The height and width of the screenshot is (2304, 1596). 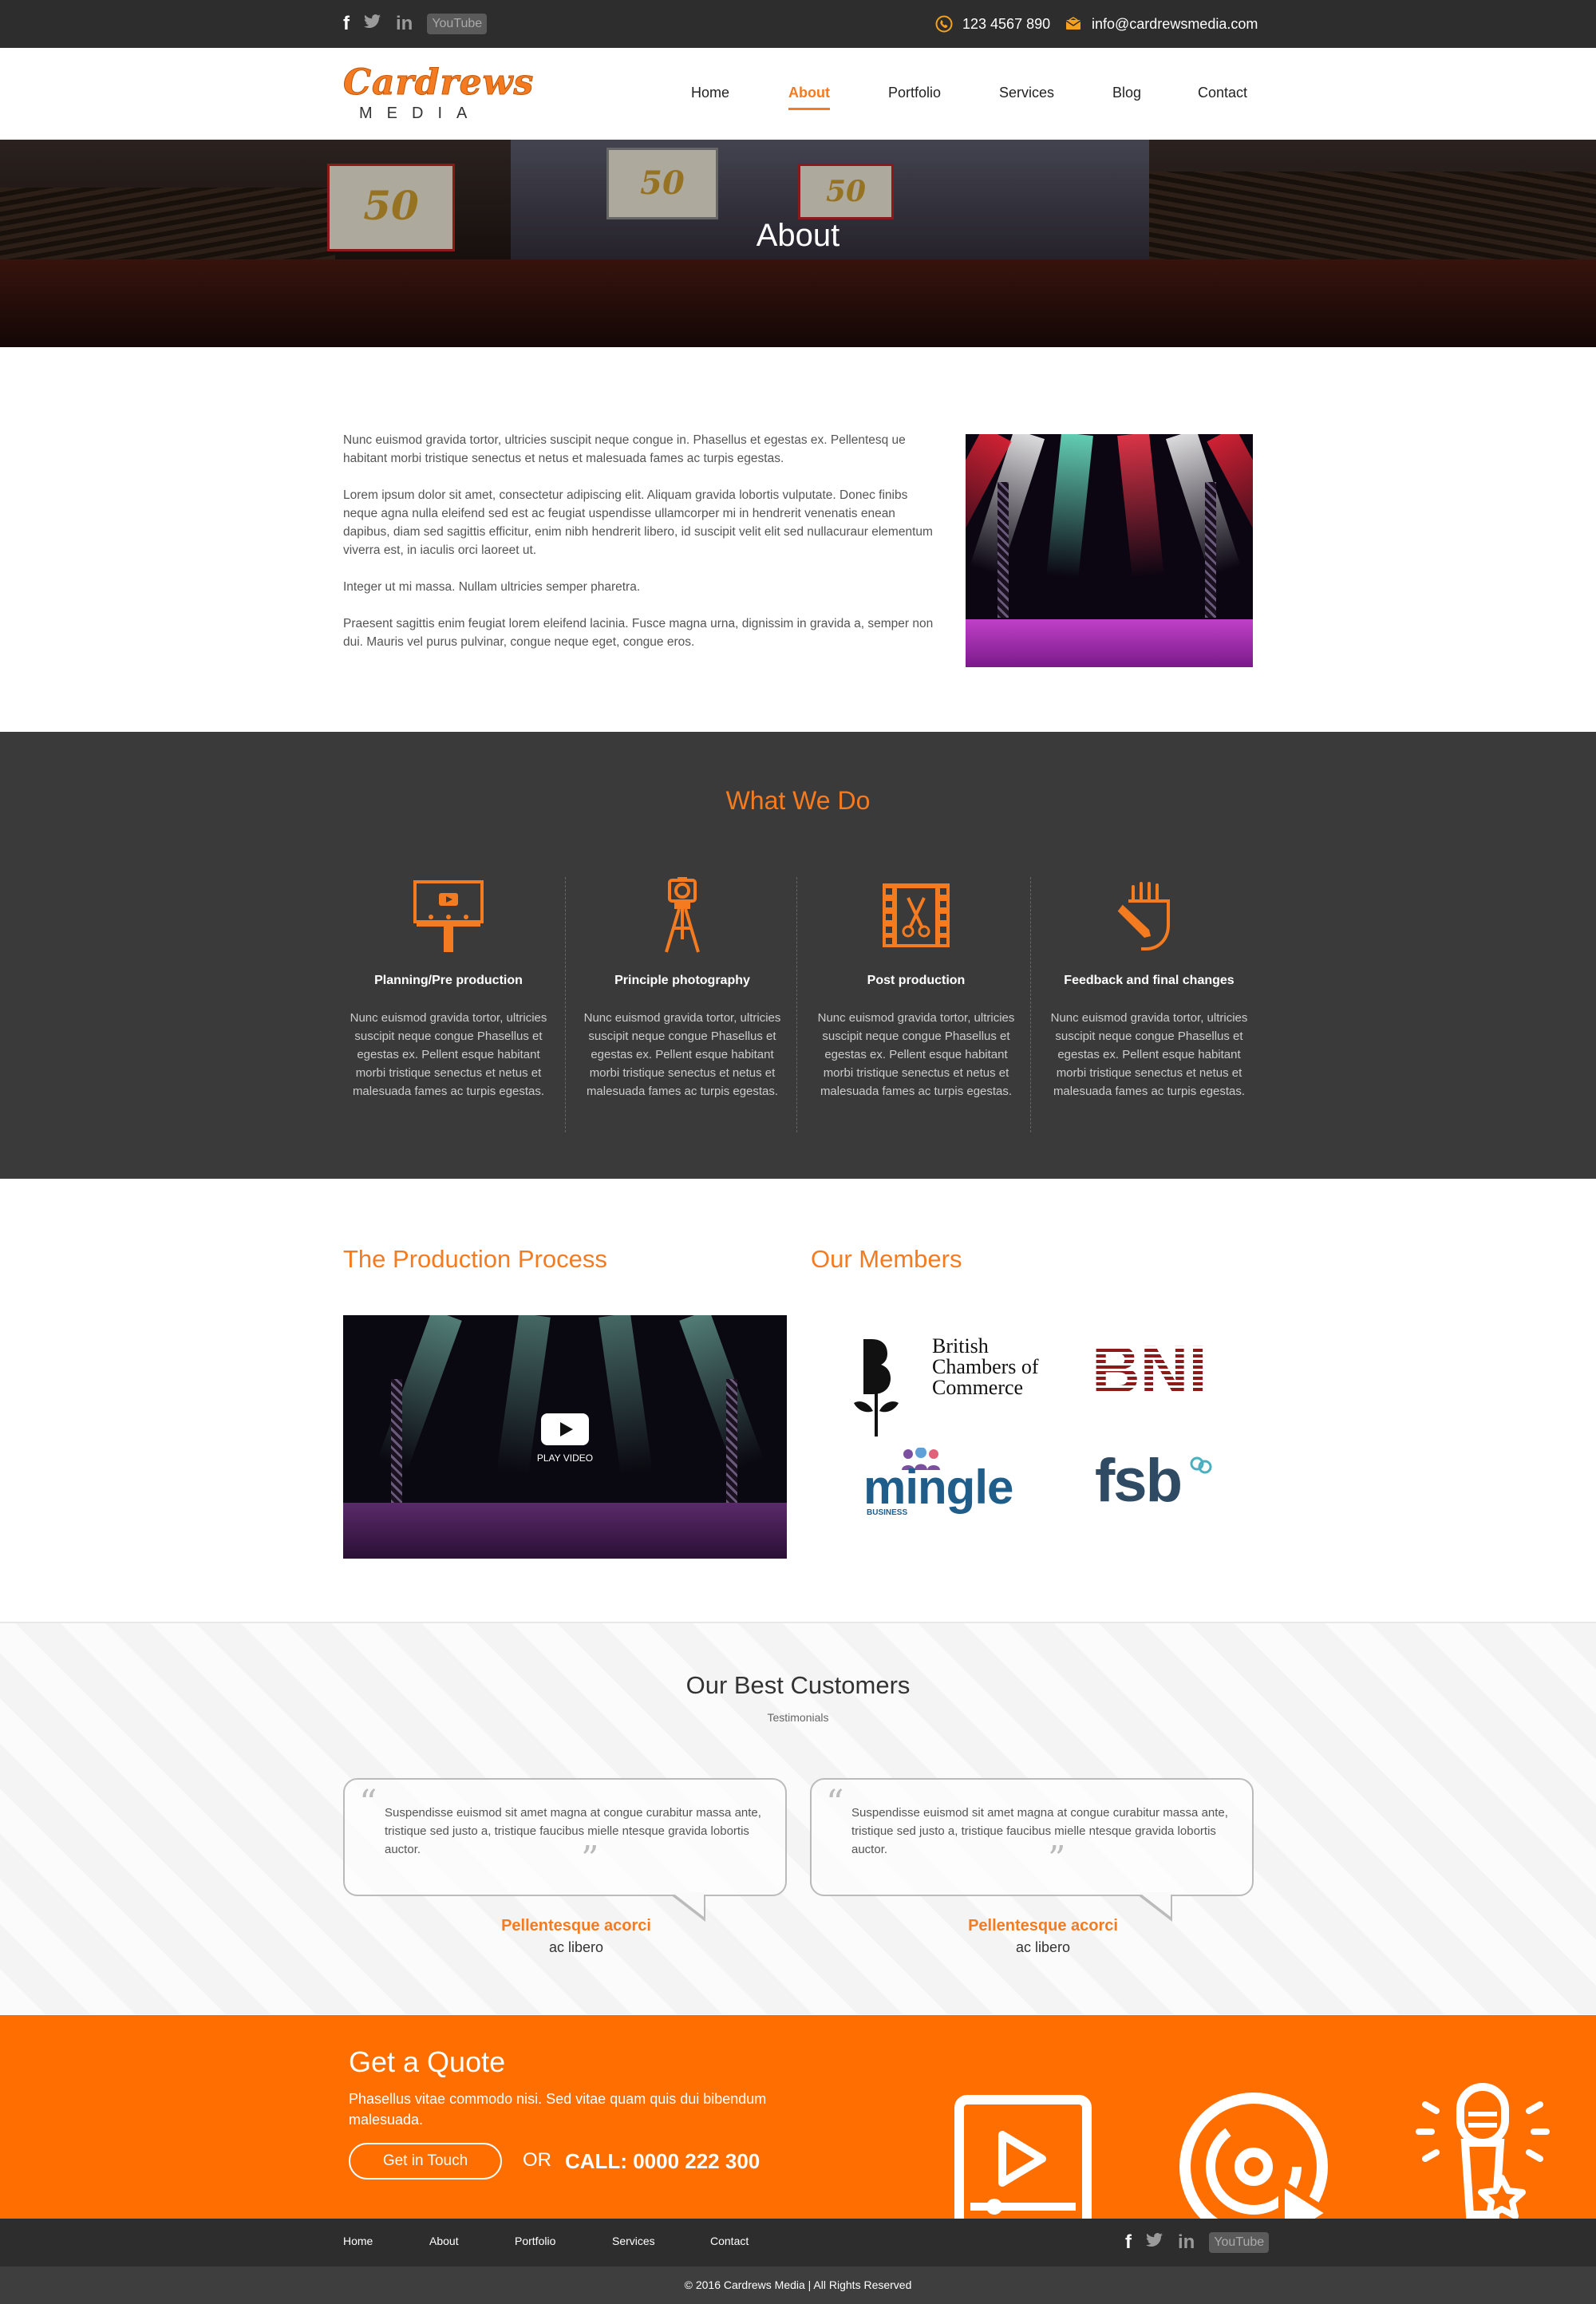 I want to click on nav-portfolio: Portfolio, so click(x=914, y=92).